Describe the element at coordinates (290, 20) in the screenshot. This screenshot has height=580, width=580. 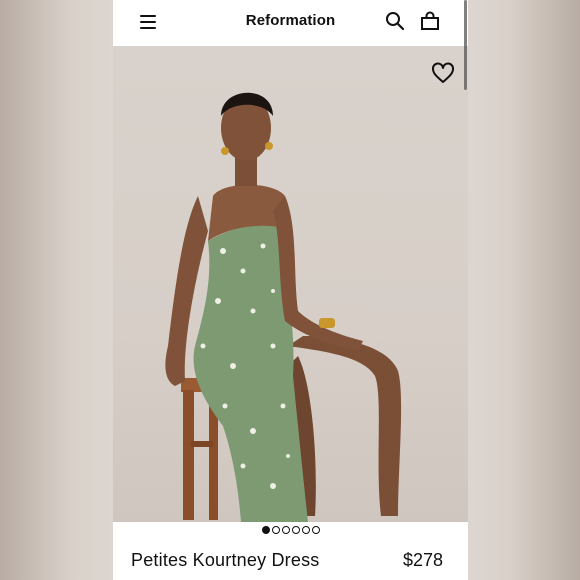
I see `brand-logo: Reformation` at that location.